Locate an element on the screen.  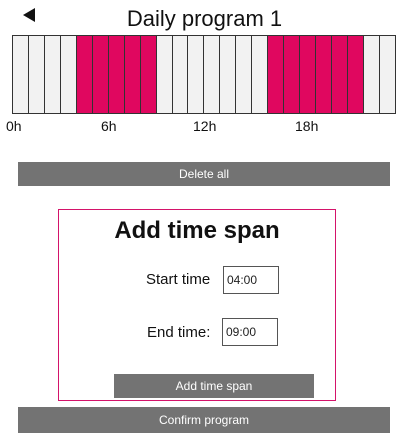
page-title: Daily program 1 is located at coordinates (204, 18).